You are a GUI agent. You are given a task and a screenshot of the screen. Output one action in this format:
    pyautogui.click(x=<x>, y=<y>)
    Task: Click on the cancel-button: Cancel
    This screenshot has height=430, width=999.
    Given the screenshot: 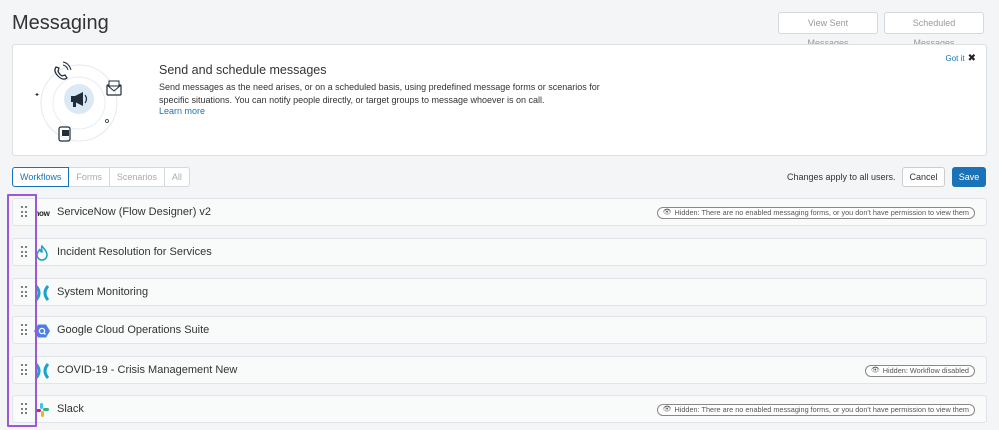 What is the action you would take?
    pyautogui.click(x=923, y=177)
    